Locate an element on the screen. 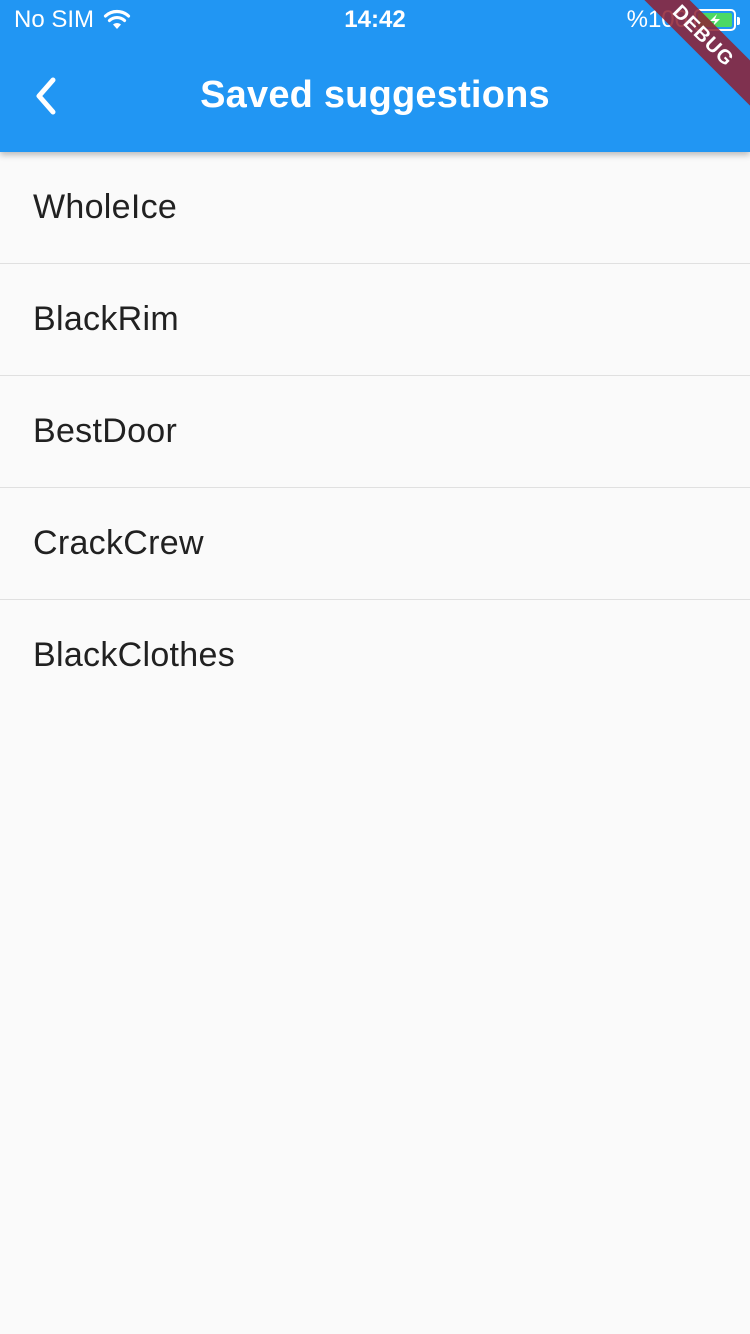 The width and height of the screenshot is (750, 1334). list-item: WholeIce is located at coordinates (375, 208).